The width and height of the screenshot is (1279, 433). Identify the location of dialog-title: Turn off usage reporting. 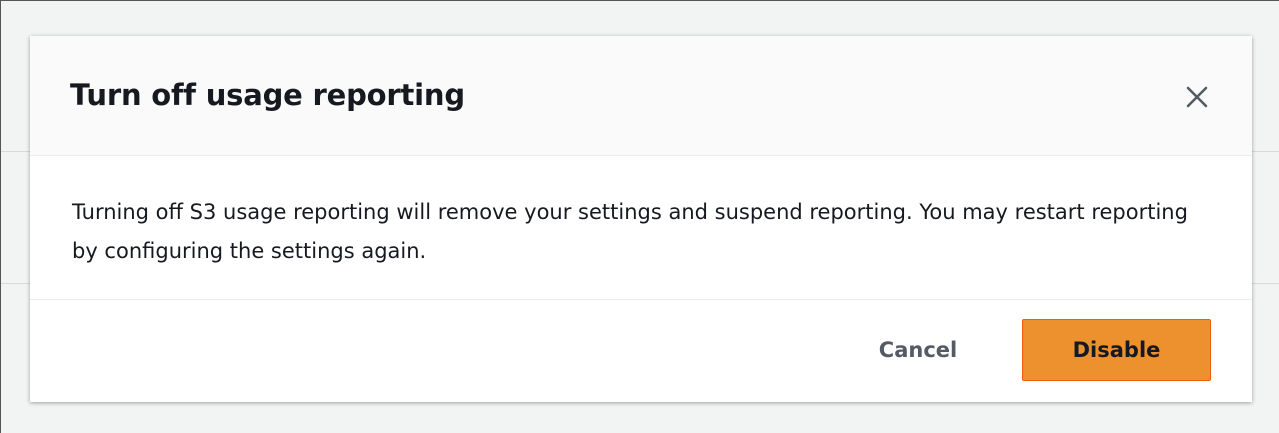
(267, 95).